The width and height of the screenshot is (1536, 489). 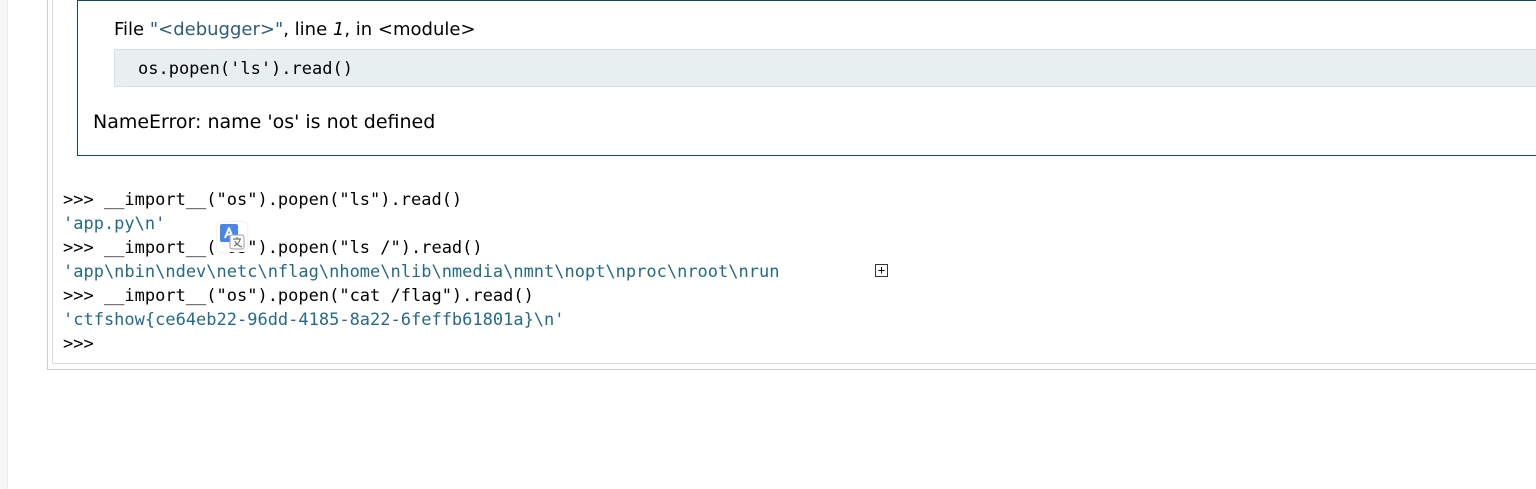 I want to click on frame-lineno: 1, so click(x=338, y=29).